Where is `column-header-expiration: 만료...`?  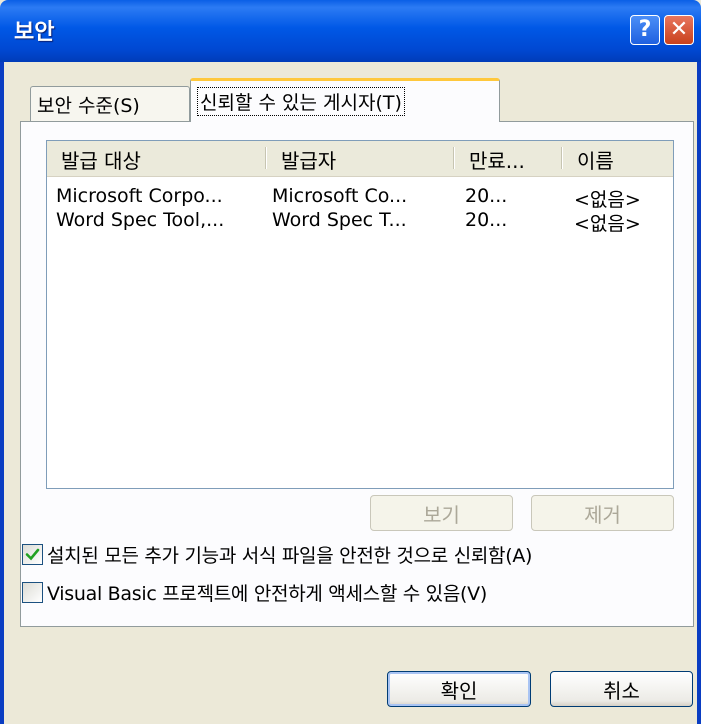 column-header-expiration: 만료... is located at coordinates (509, 159).